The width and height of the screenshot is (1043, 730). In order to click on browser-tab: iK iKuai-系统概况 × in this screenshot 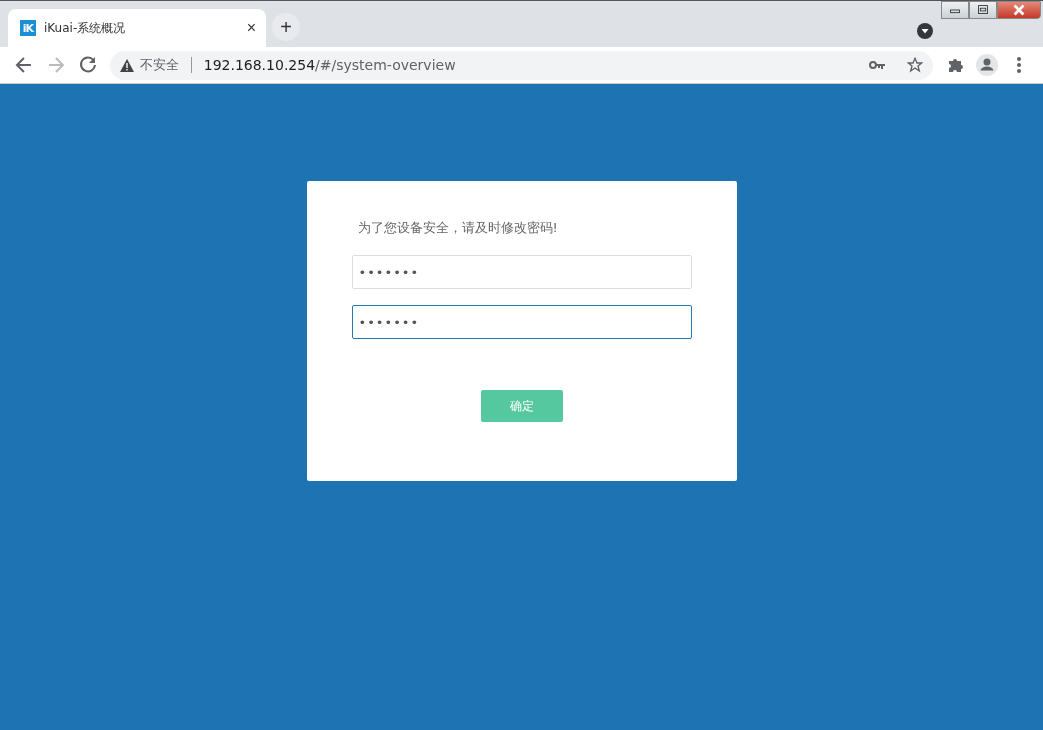, I will do `click(137, 28)`.